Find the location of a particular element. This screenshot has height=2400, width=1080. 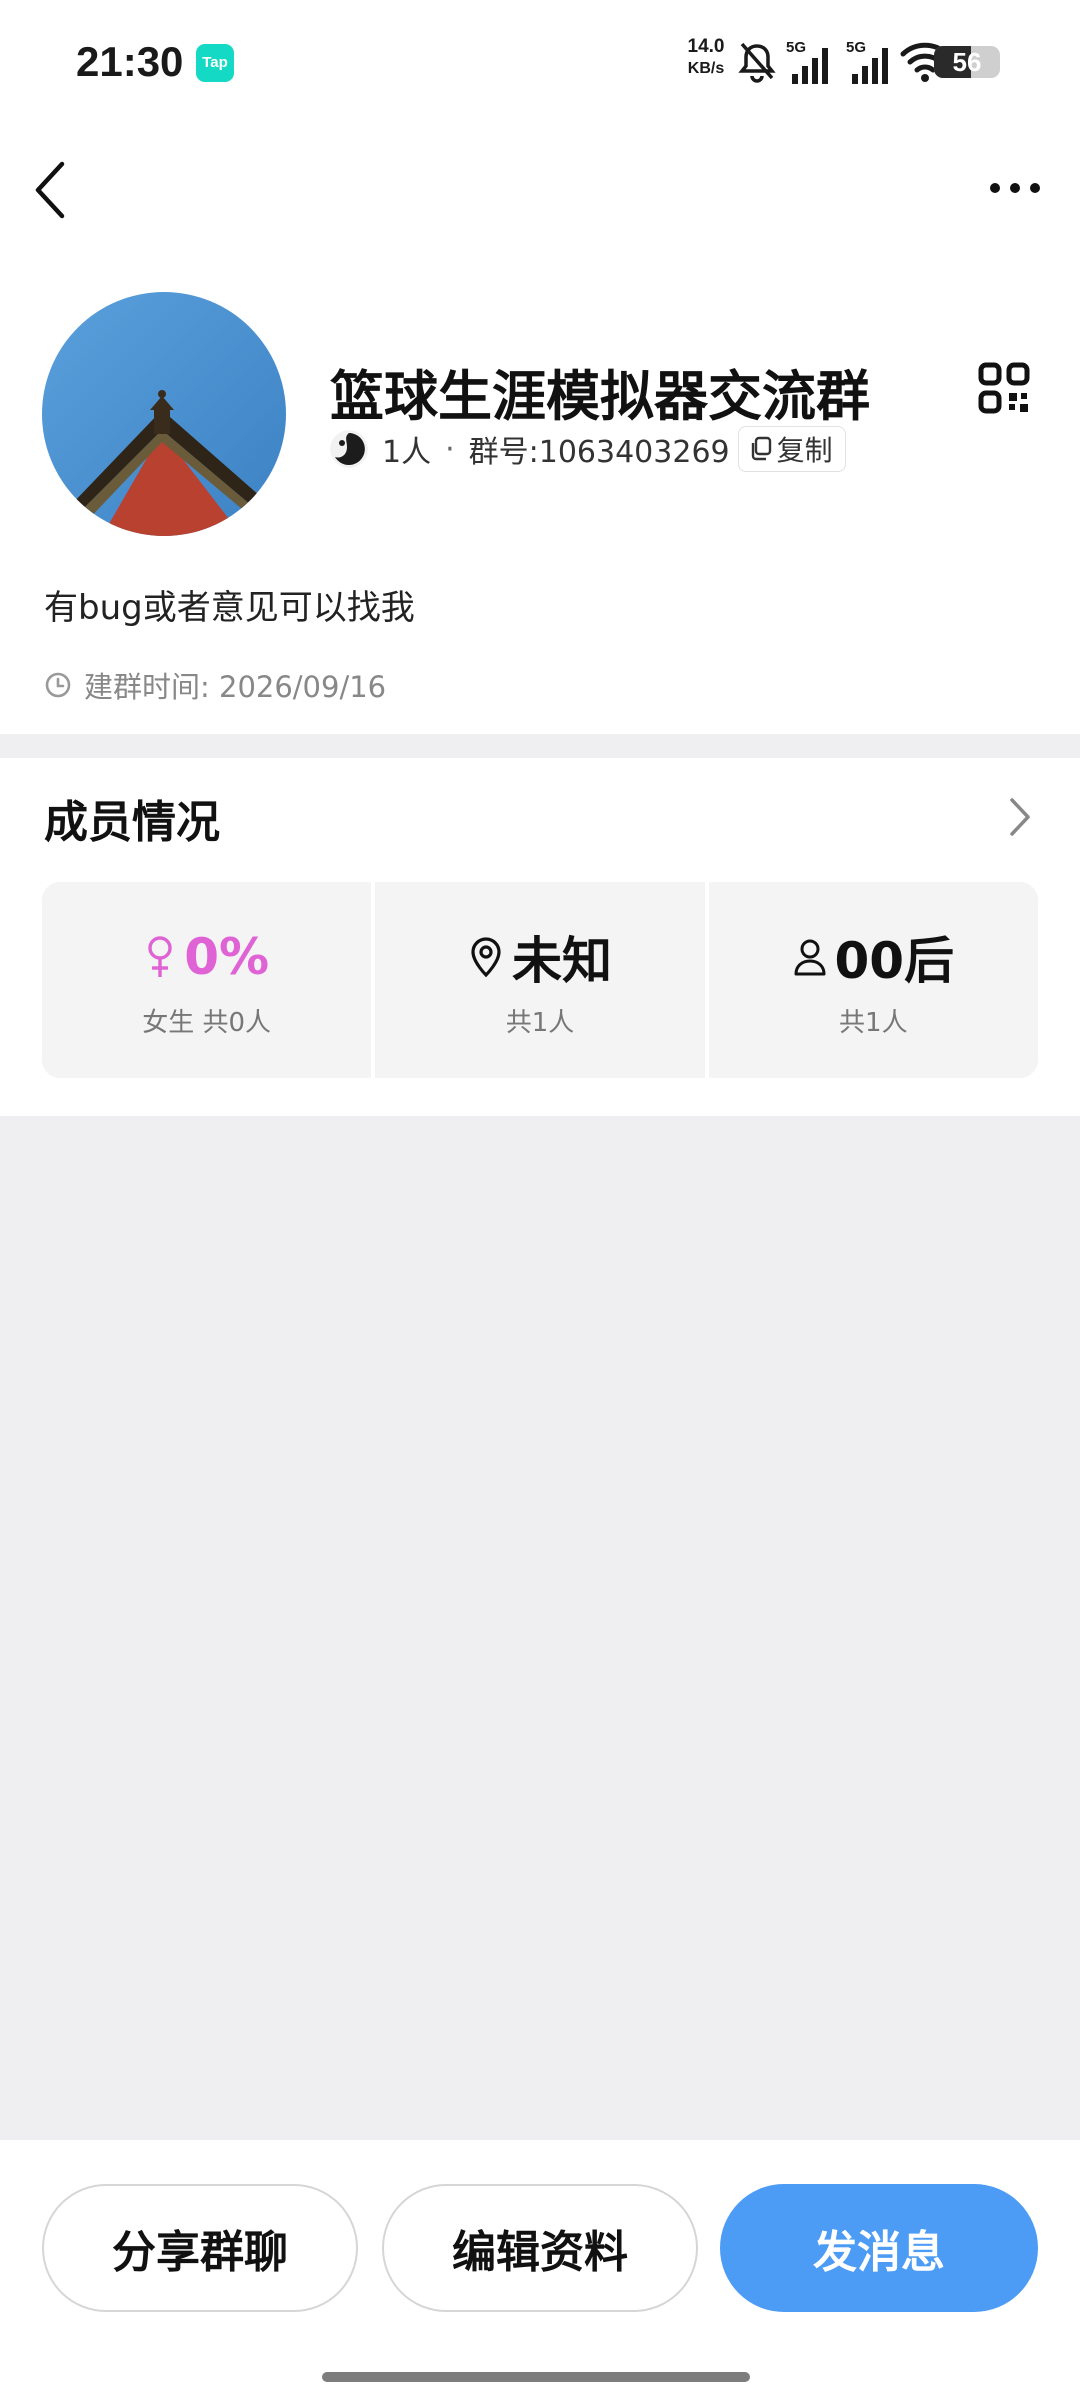

group-name: 篮球生涯模拟器交流群 is located at coordinates (600, 396).